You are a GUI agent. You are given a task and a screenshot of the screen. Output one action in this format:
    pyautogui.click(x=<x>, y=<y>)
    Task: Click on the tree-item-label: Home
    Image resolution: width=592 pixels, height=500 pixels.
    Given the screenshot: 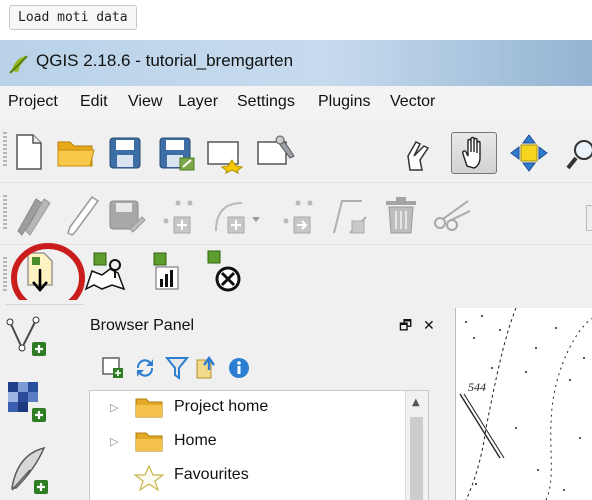 What is the action you would take?
    pyautogui.click(x=195, y=440)
    